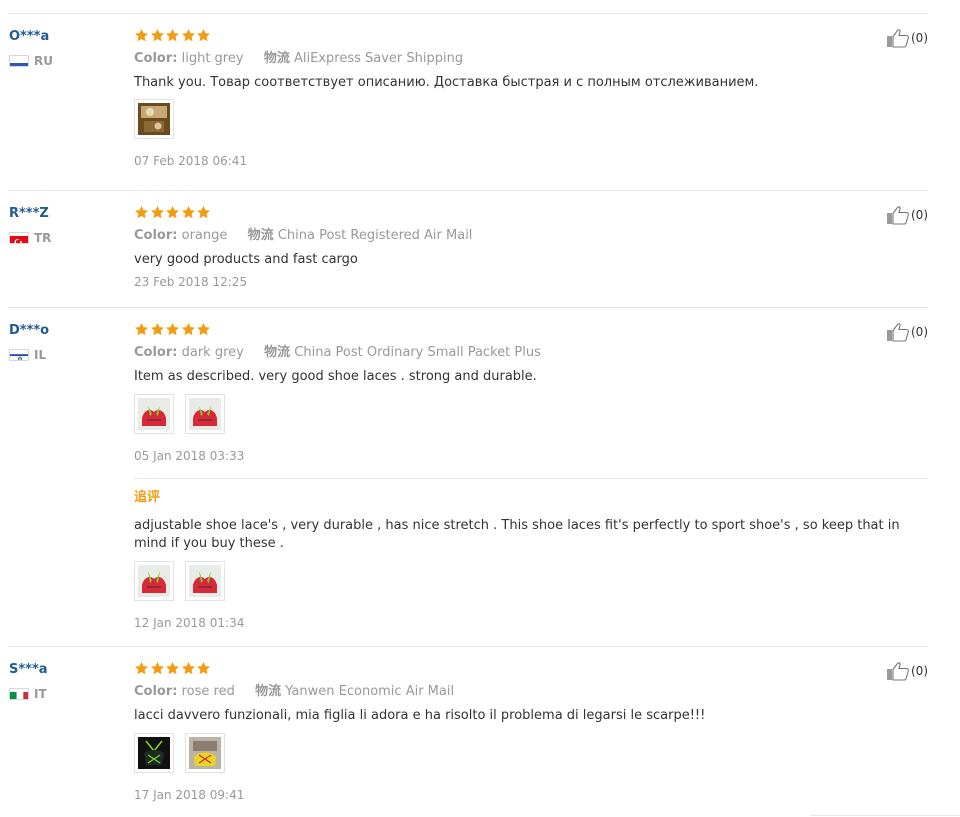 The width and height of the screenshot is (960, 817). What do you see at coordinates (246, 259) in the screenshot?
I see `review-text: very good products and fast cargo` at bounding box center [246, 259].